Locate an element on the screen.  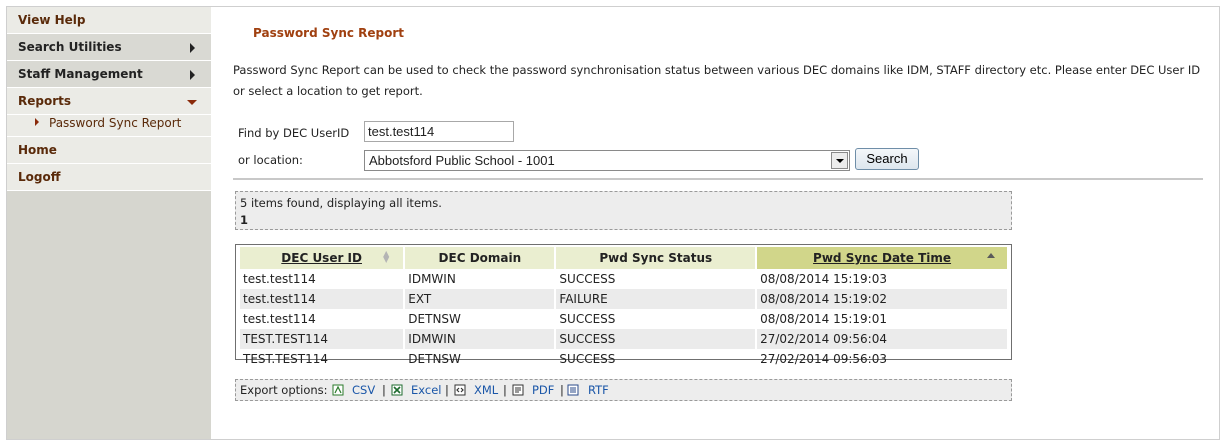
column-header-label: DEC Domain is located at coordinates (480, 258).